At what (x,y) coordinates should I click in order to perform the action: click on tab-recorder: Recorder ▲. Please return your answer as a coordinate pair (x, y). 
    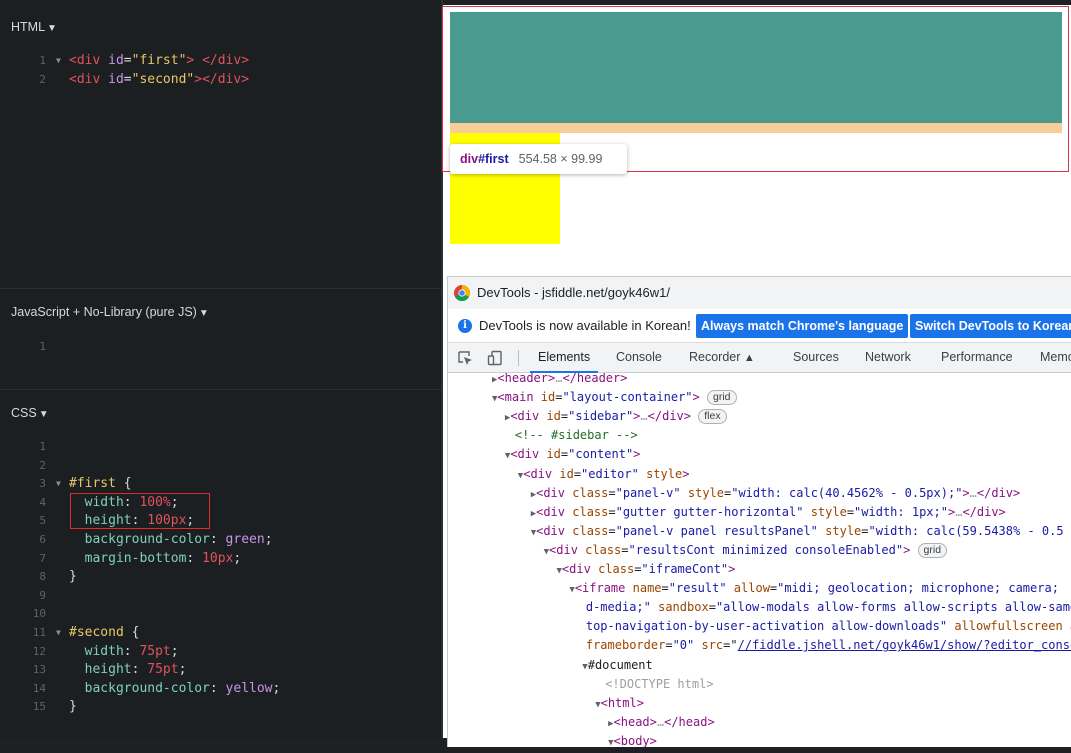
    Looking at the image, I should click on (722, 357).